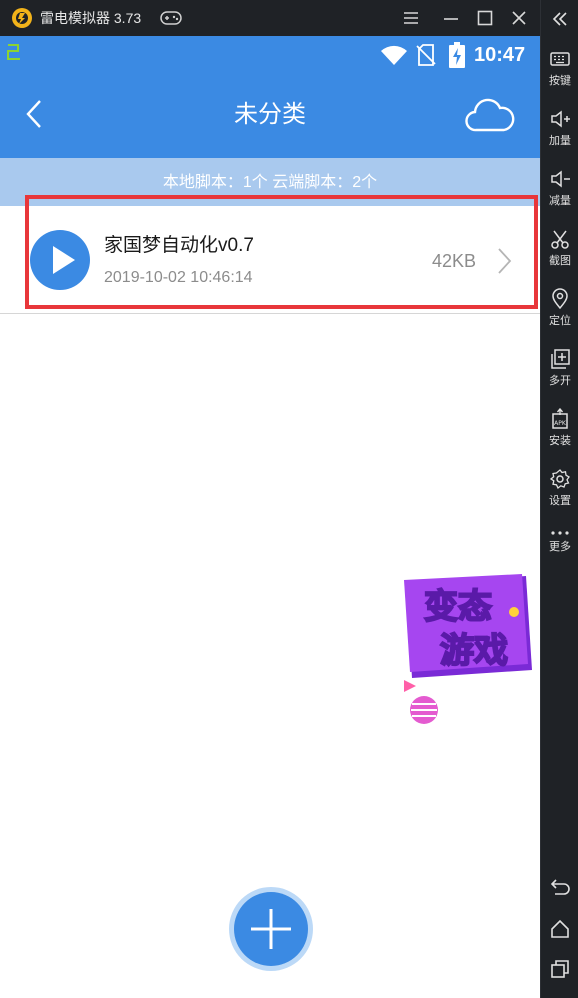 The width and height of the screenshot is (578, 998). I want to click on sidebar-item-label: 按键, so click(560, 81).